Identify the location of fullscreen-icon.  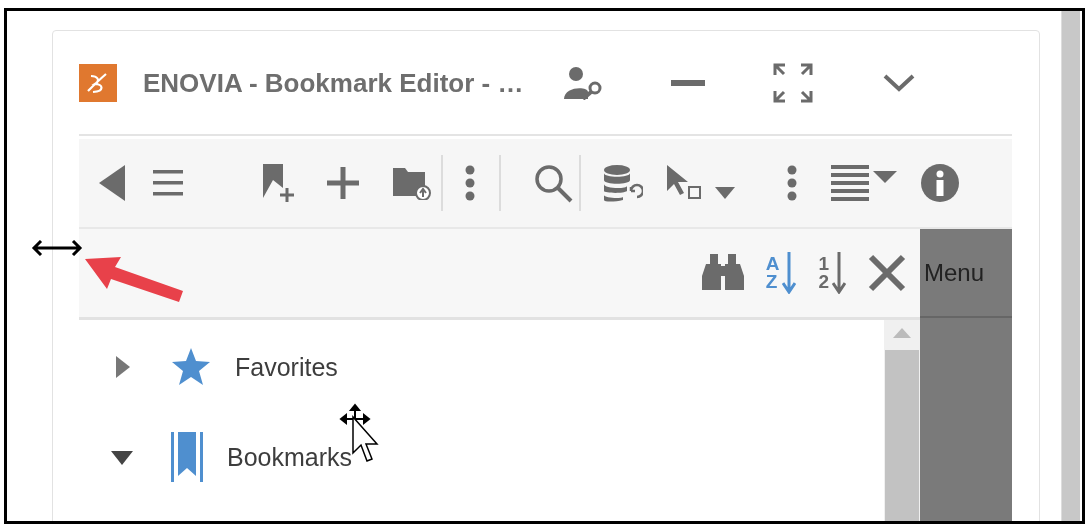
(793, 83).